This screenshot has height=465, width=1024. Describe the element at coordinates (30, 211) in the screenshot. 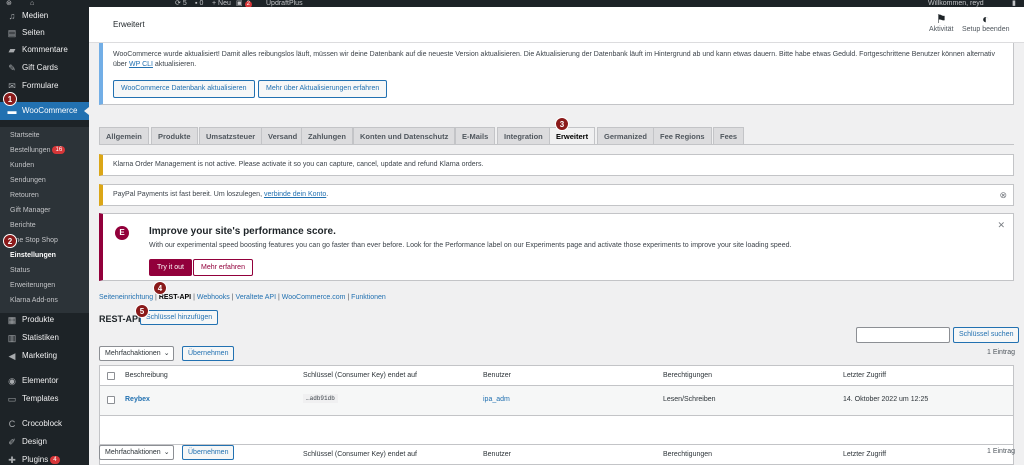

I see `submenu-item-gift-manager: Gift Manager` at that location.